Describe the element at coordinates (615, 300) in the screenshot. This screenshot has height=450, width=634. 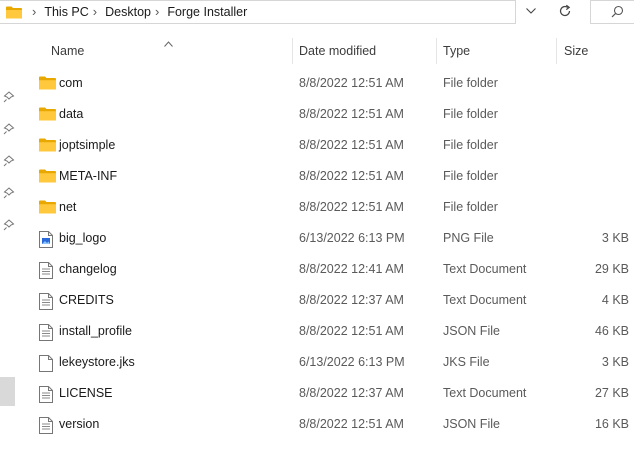
I see `file-size: 4 KB` at that location.